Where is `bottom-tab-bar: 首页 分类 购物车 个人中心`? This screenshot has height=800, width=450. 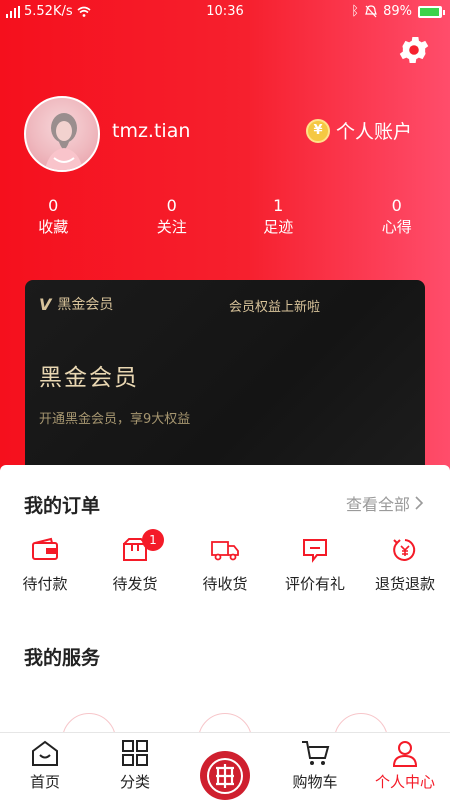
bottom-tab-bar: 首页 分类 购物车 个人中心 is located at coordinates (225, 766).